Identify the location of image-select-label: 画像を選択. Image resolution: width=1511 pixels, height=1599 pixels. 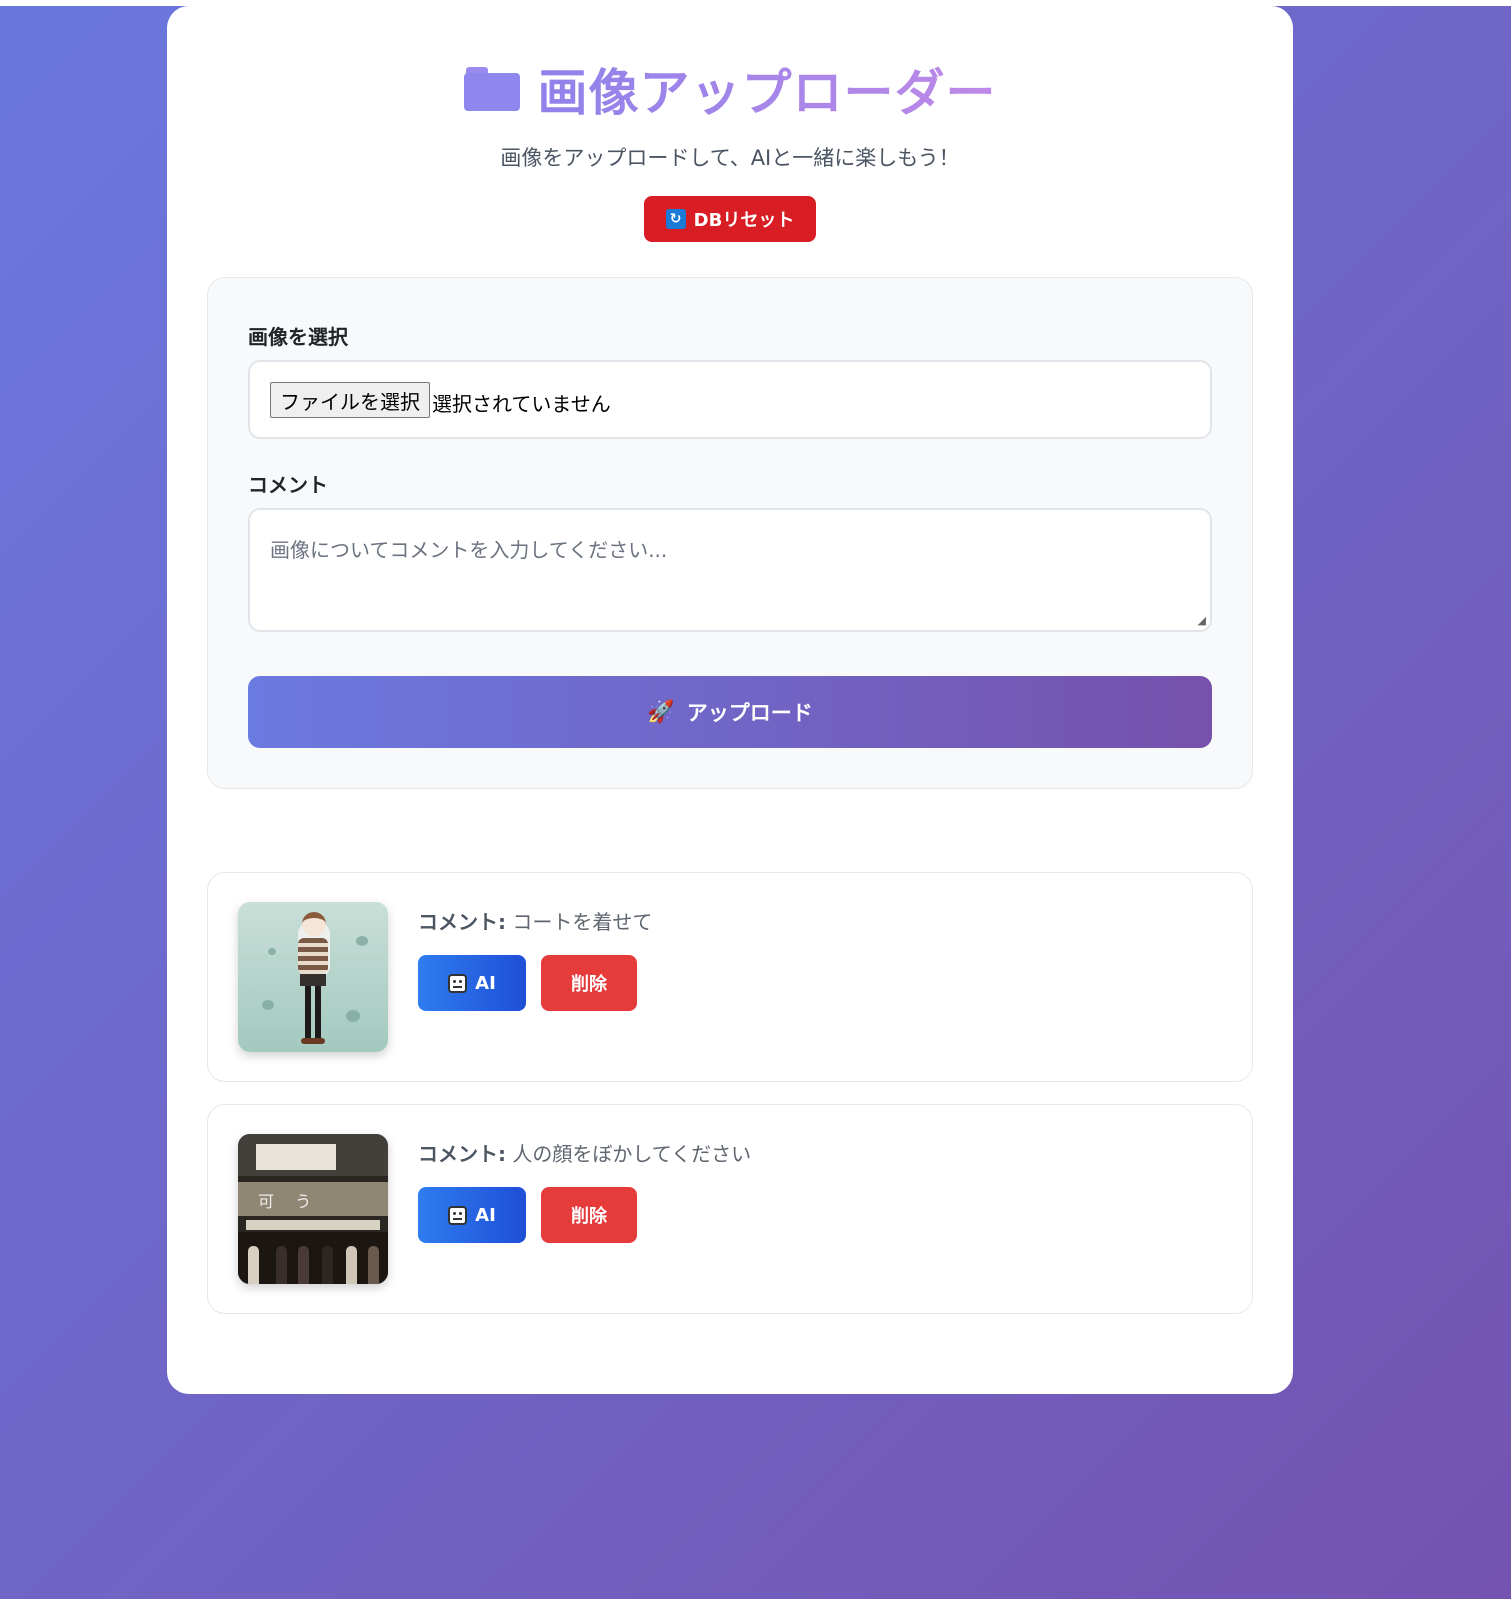
(298, 337).